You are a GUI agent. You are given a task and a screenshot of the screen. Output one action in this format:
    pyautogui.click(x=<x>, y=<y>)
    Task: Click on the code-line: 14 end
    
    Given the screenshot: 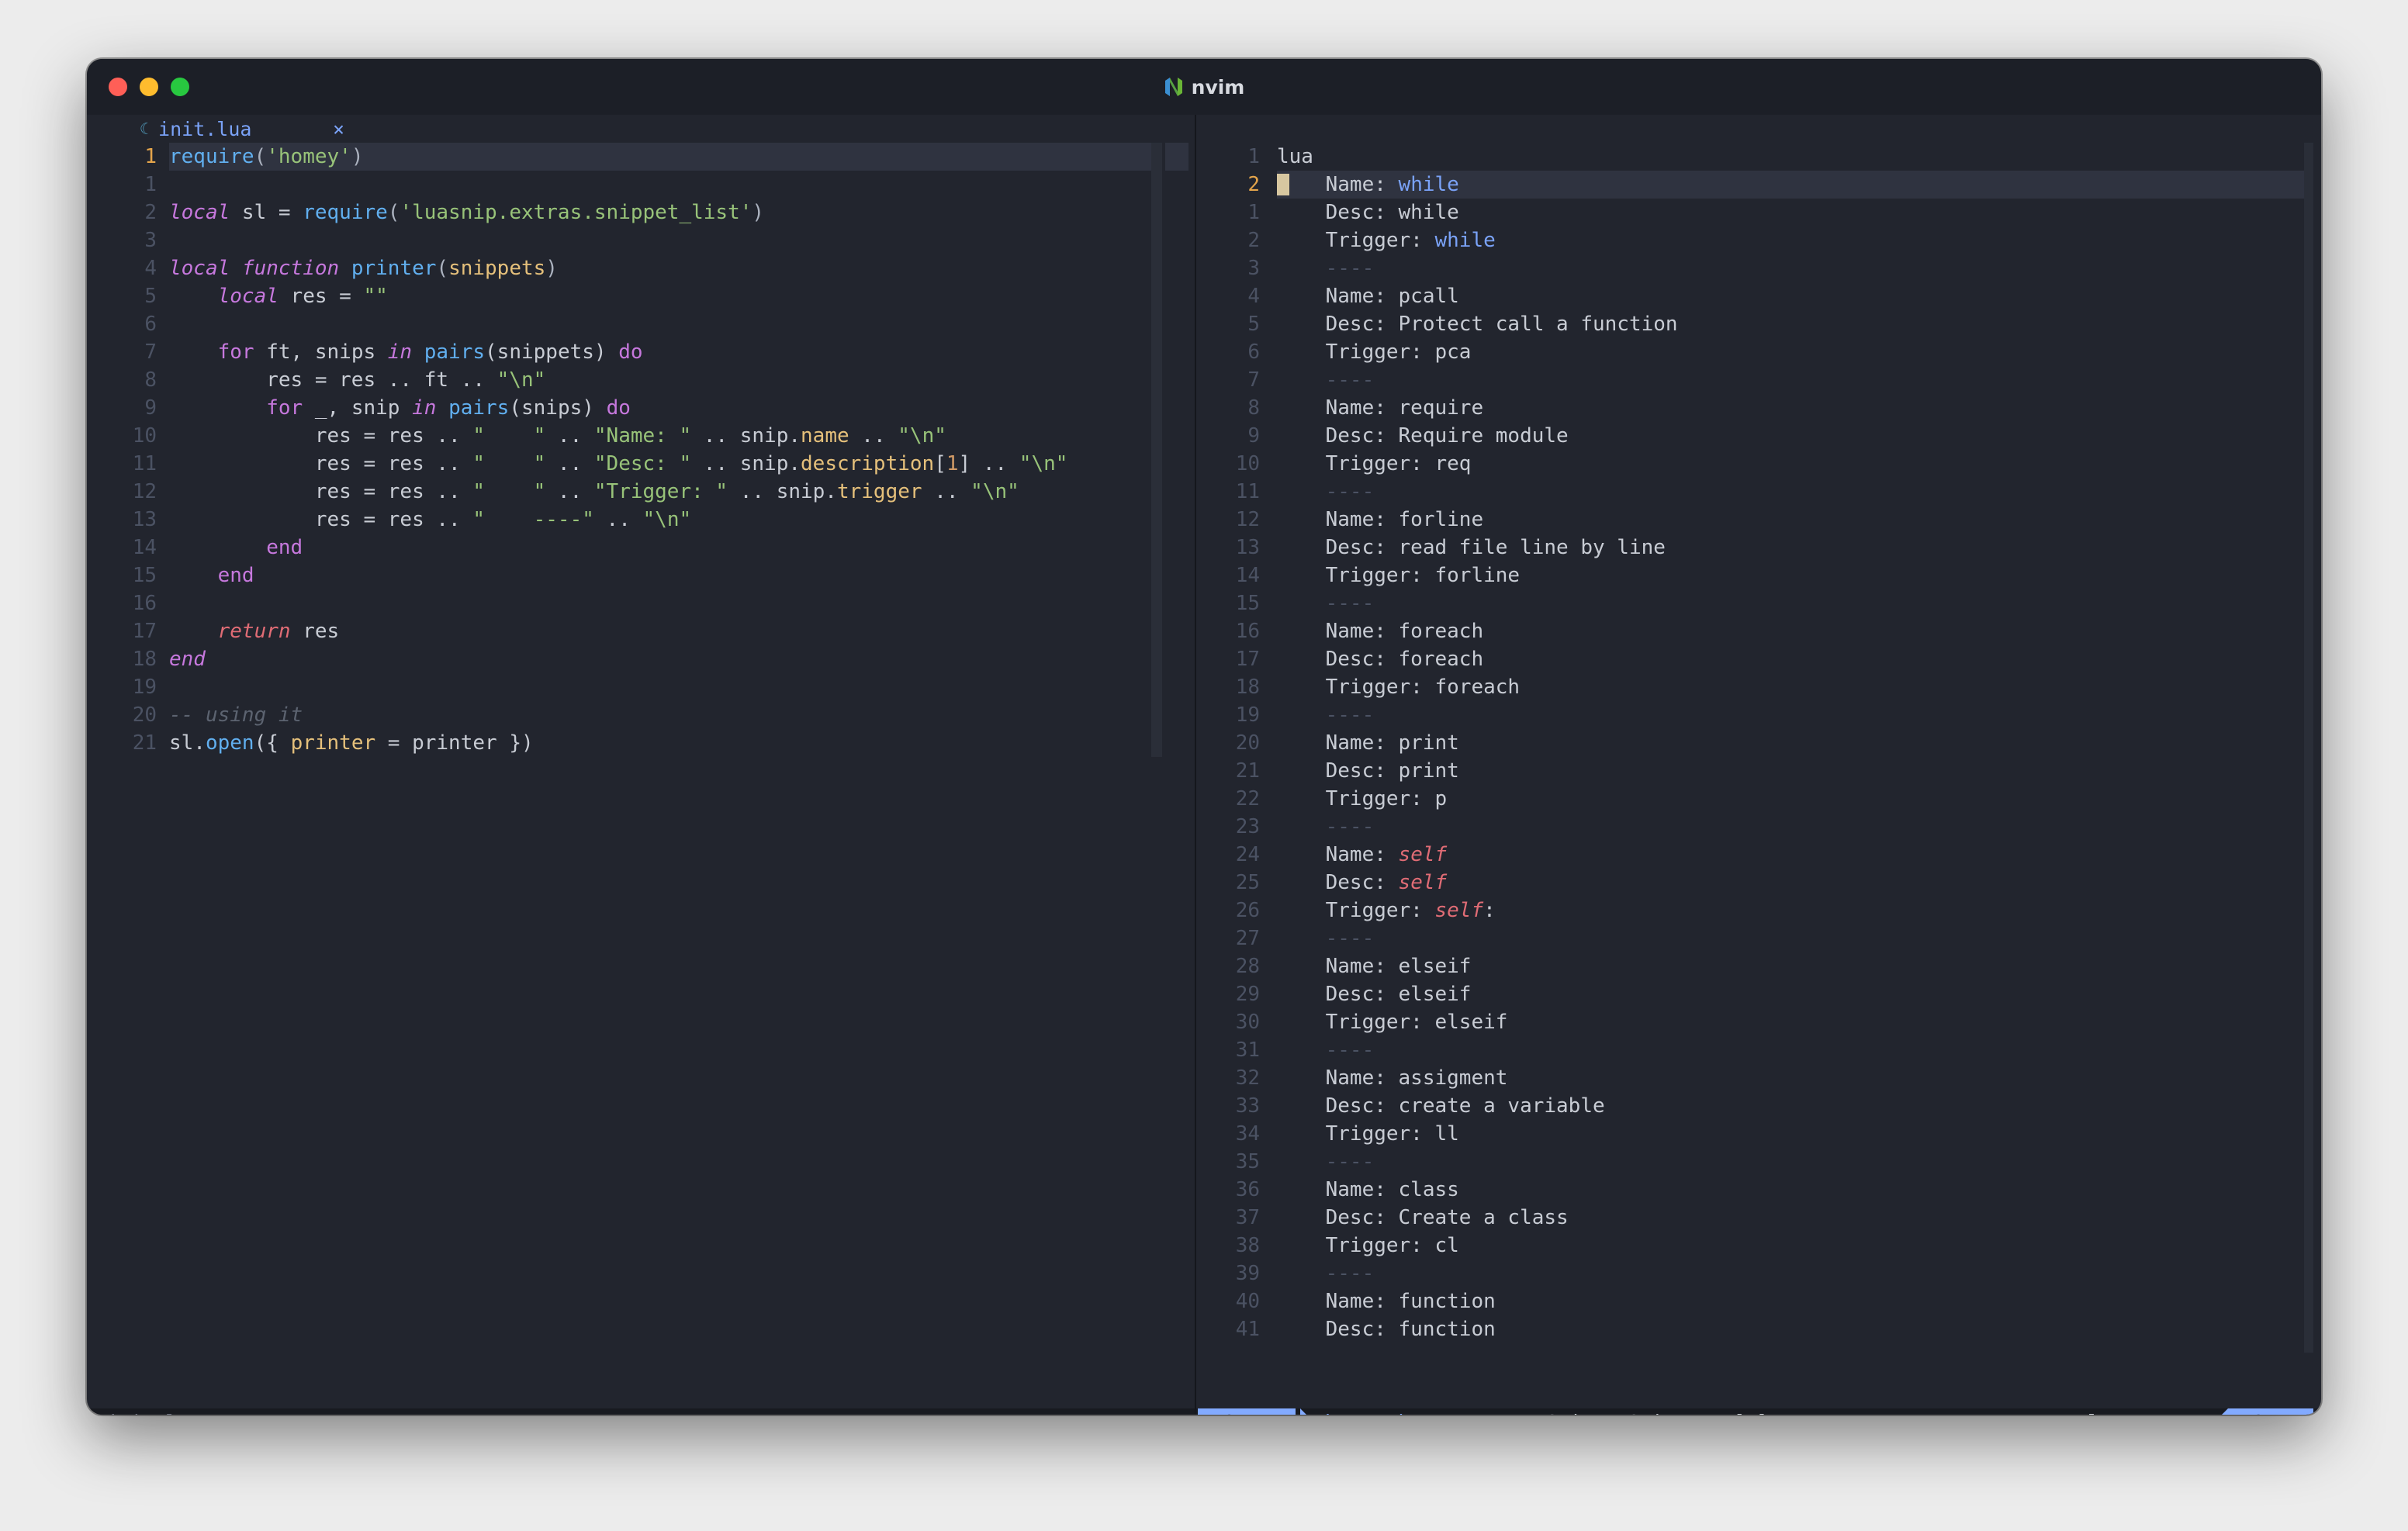 What is the action you would take?
    pyautogui.click(x=641, y=548)
    